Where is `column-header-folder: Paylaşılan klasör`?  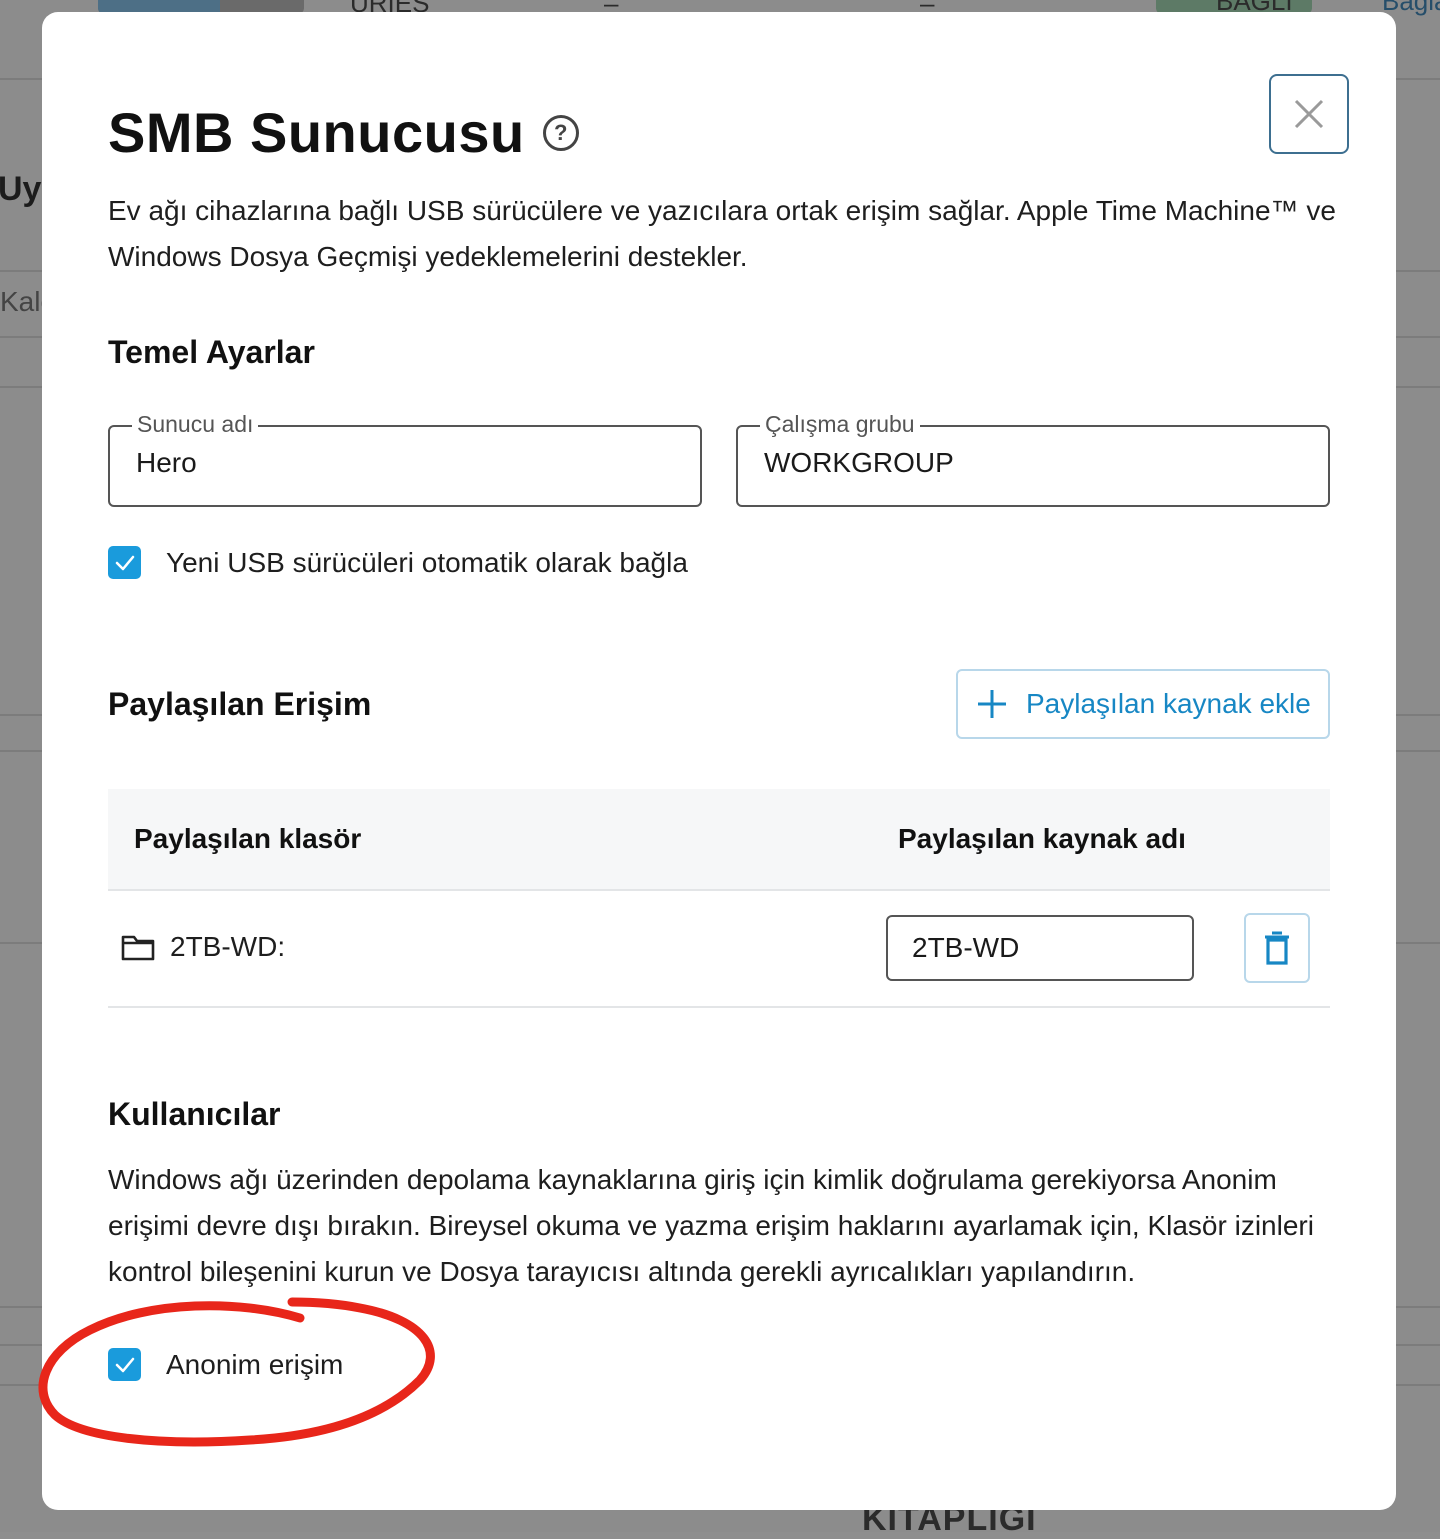
column-header-folder: Paylaşılan klasör is located at coordinates (248, 838).